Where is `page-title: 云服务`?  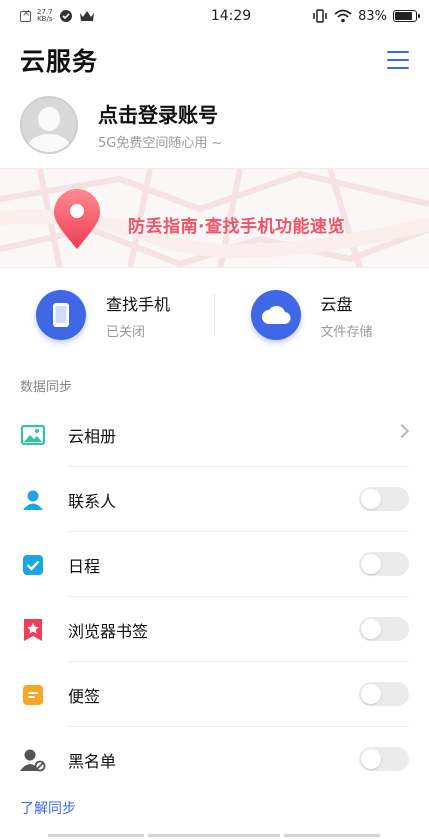
page-title: 云服务 is located at coordinates (59, 61).